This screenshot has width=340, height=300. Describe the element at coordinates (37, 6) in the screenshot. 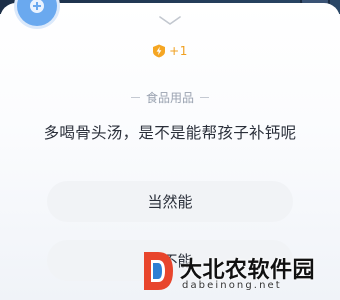

I see `add-icon` at that location.